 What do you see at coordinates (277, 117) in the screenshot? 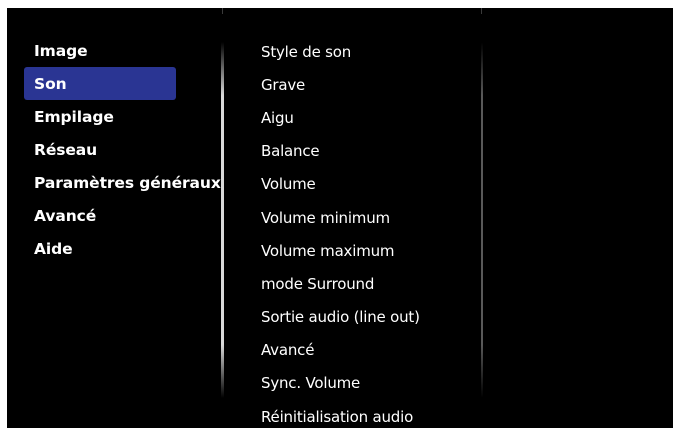
I see `submenu-item-label: Aigu` at bounding box center [277, 117].